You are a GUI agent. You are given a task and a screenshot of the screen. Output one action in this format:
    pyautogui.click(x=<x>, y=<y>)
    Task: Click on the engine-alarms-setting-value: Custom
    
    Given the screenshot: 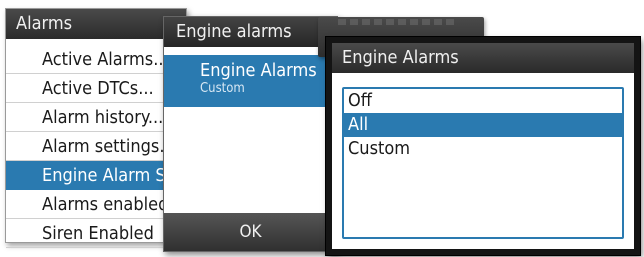 What is the action you would take?
    pyautogui.click(x=222, y=88)
    